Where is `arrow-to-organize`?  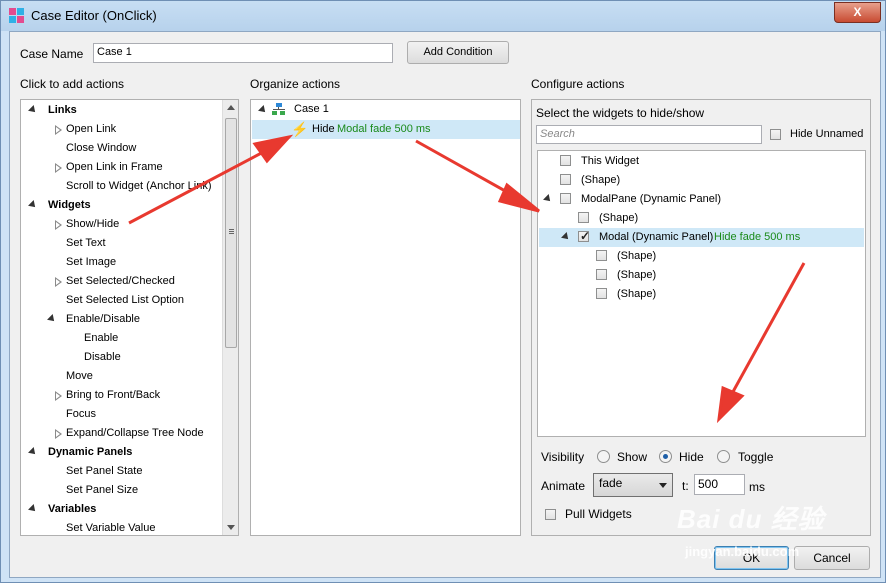
arrow-to-organize is located at coordinates (199, 186).